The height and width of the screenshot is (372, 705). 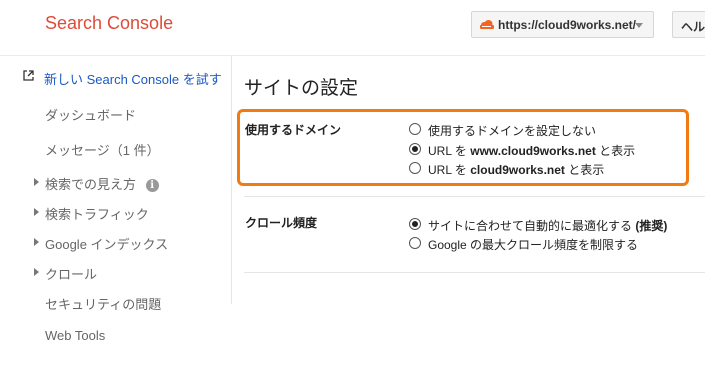 I want to click on sidebar-item-label: 検索での見え方, so click(x=91, y=184).